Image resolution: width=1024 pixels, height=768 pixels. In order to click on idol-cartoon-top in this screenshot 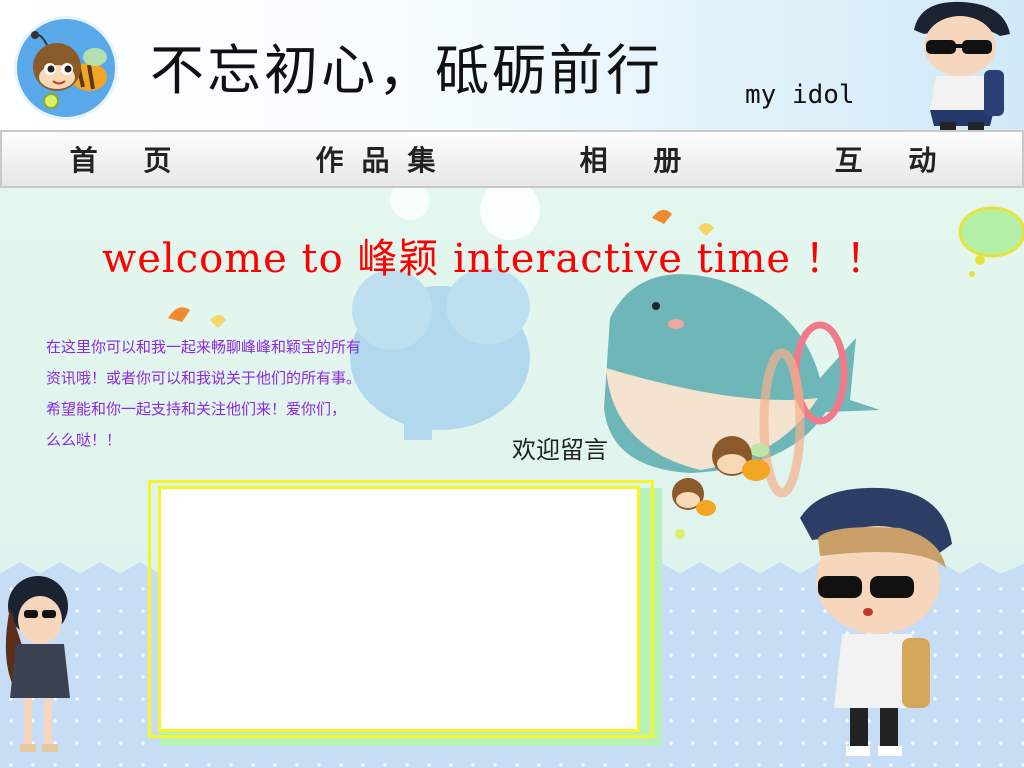, I will do `click(962, 65)`.